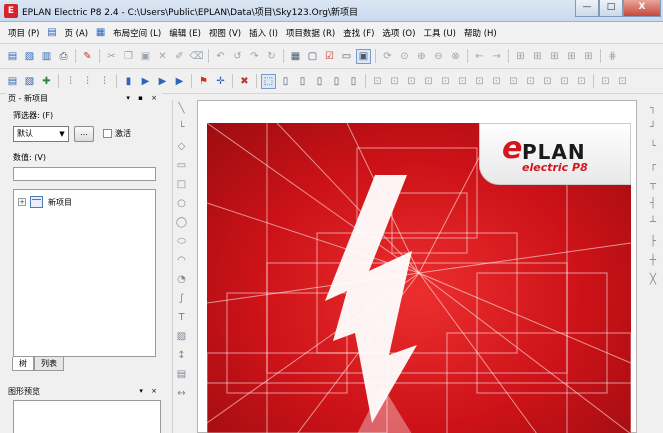  Describe the element at coordinates (312, 56) in the screenshot. I see `graphic-preview-icon: ▢` at that location.